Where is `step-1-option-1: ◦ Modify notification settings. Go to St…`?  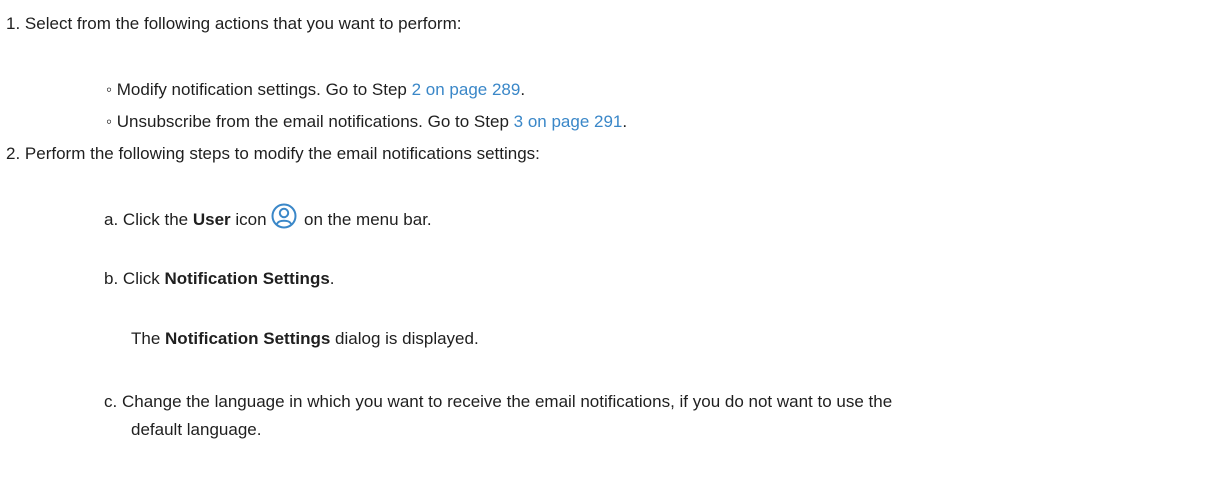 step-1-option-1: ◦ Modify notification settings. Go to St… is located at coordinates (315, 90).